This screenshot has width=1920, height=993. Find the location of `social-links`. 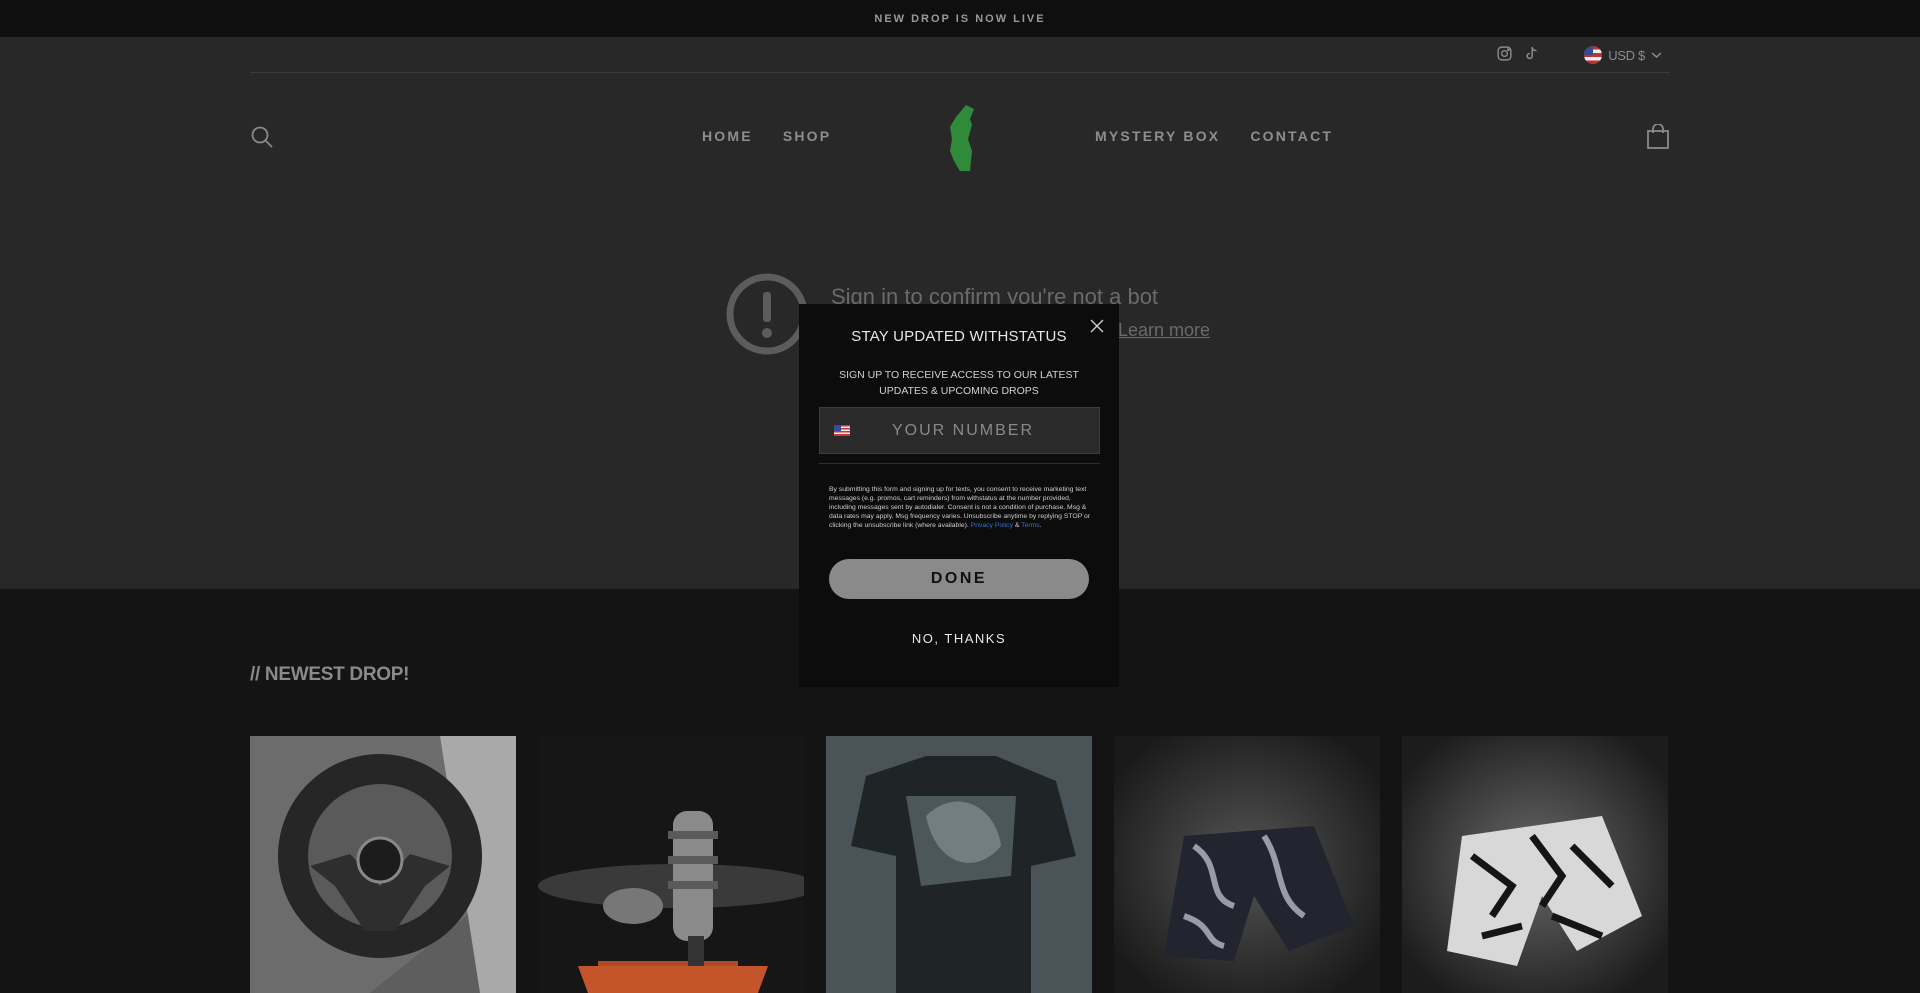

social-links is located at coordinates (1518, 53).